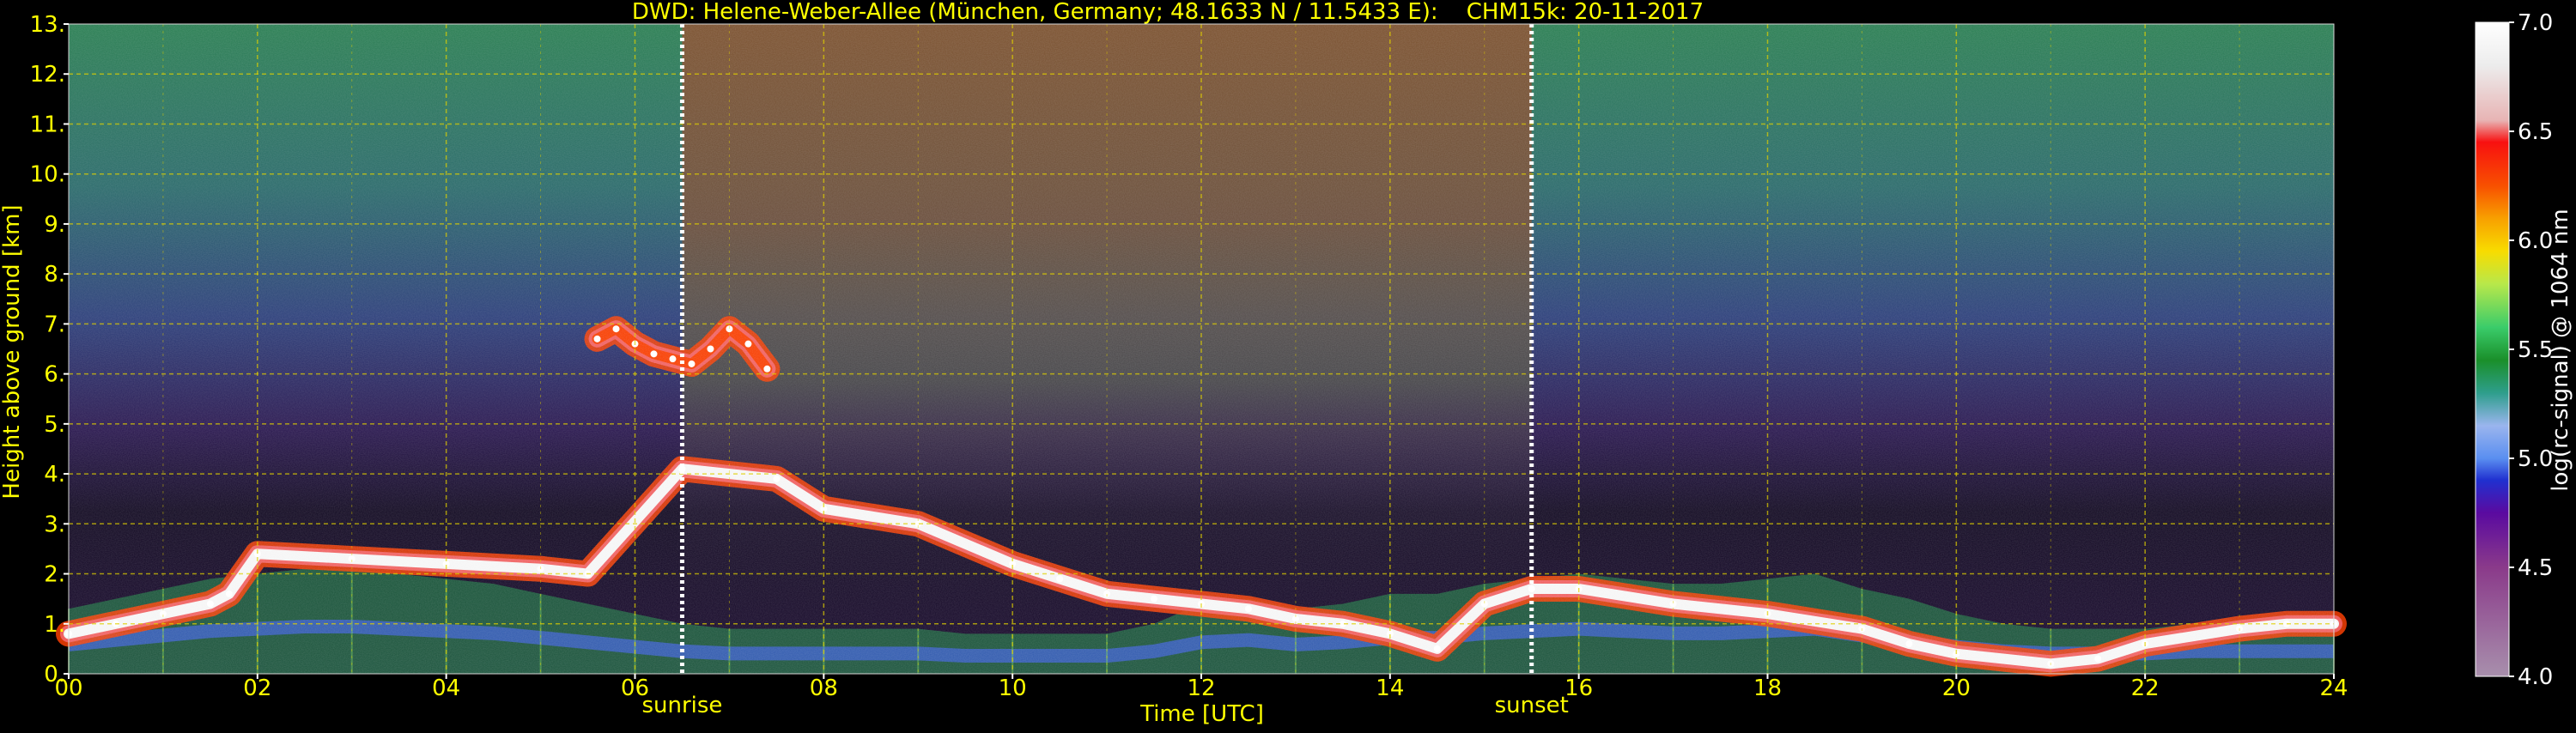 The image size is (2576, 733). I want to click on y-tick-label: 6., so click(55, 375).